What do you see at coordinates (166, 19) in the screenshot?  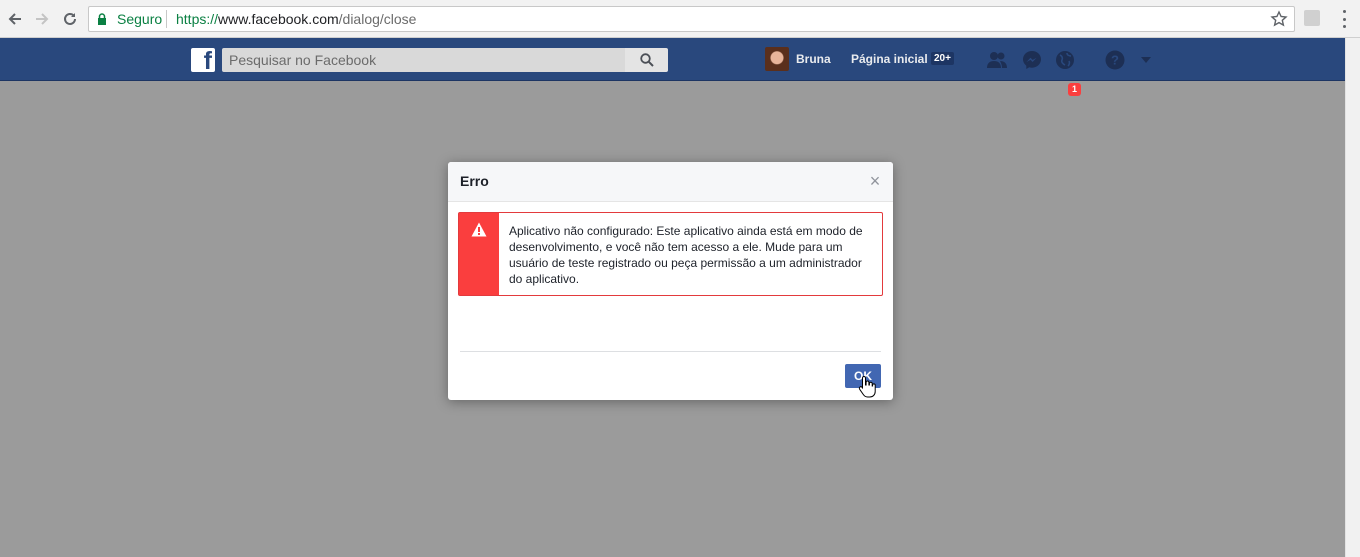 I see `url-divider` at bounding box center [166, 19].